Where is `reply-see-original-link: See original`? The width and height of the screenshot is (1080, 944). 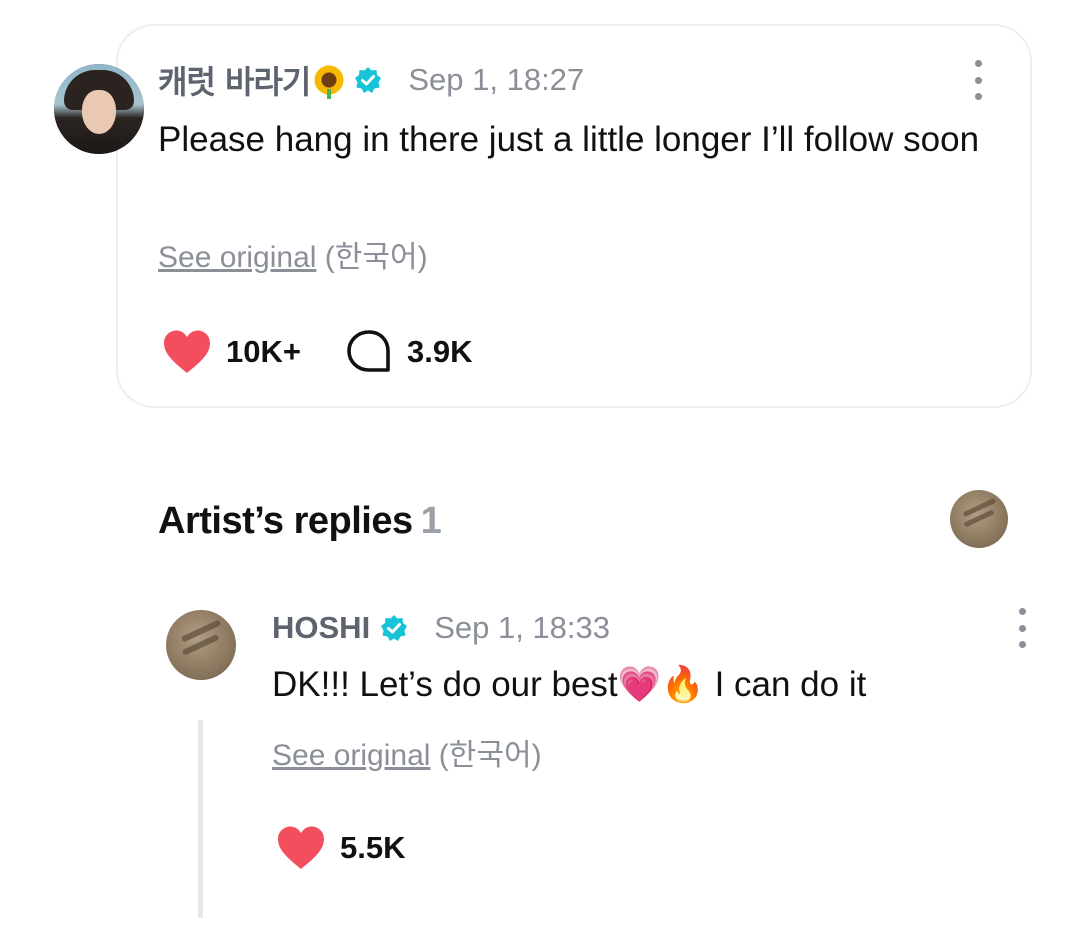
reply-see-original-link: See original is located at coordinates (351, 755).